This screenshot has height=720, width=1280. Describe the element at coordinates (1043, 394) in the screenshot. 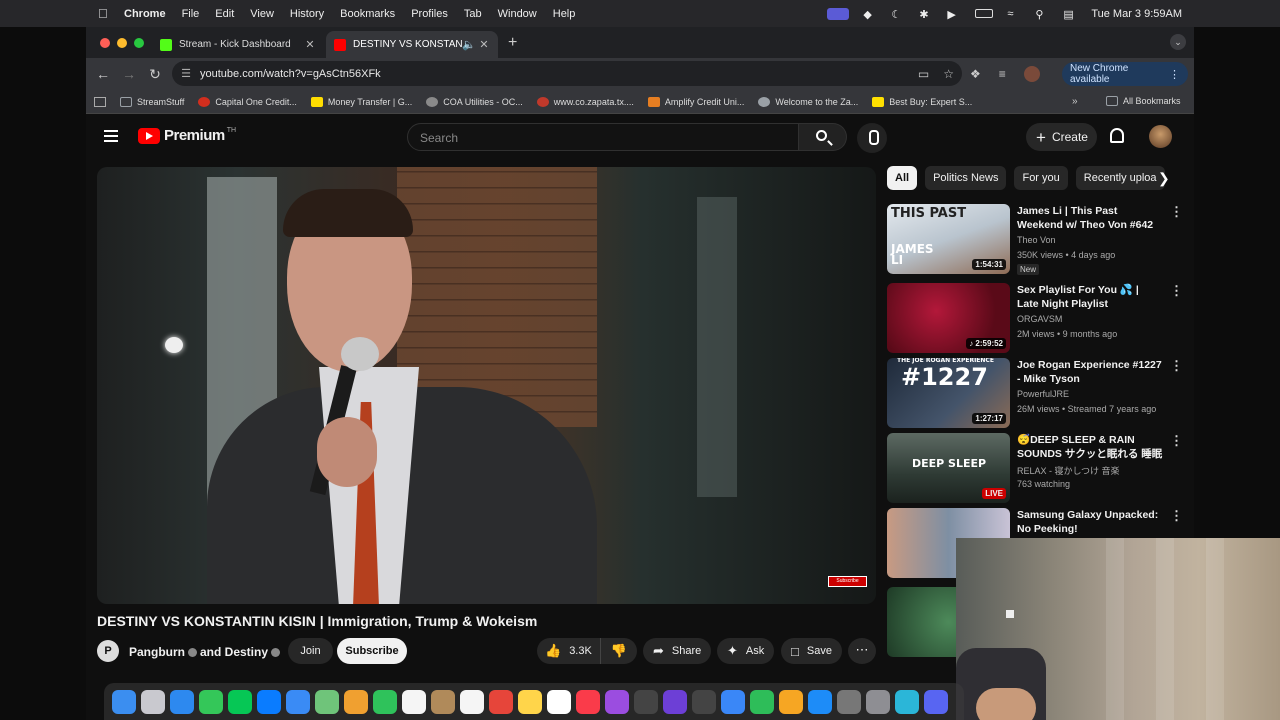

I see `channel-name: PowerfulJRE` at that location.